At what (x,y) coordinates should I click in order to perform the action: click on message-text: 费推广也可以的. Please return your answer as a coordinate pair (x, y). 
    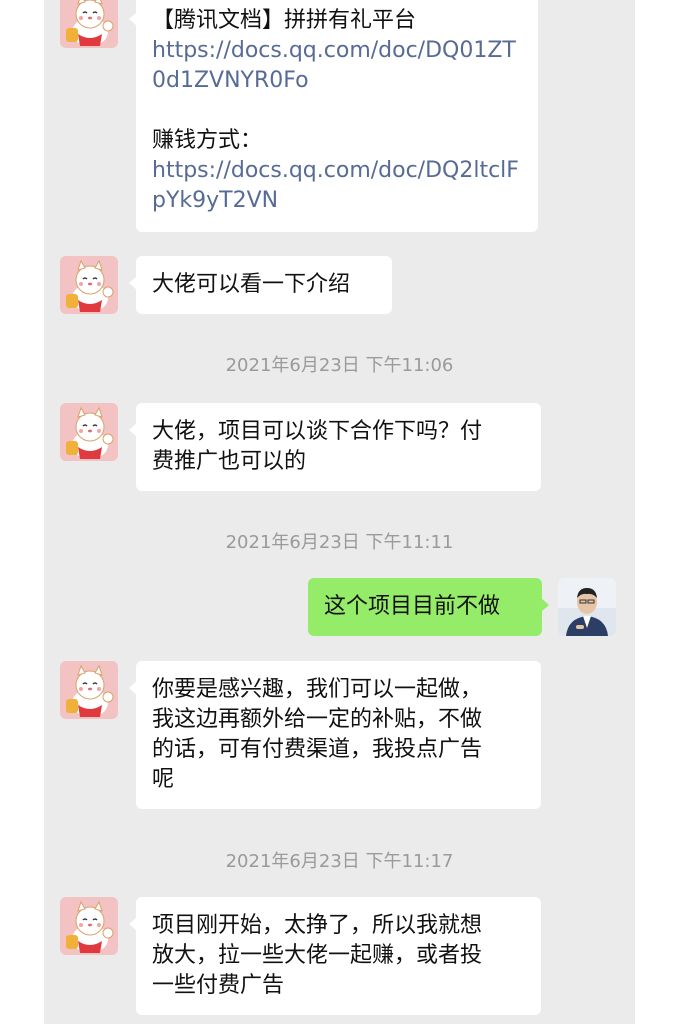
    Looking at the image, I should click on (229, 461).